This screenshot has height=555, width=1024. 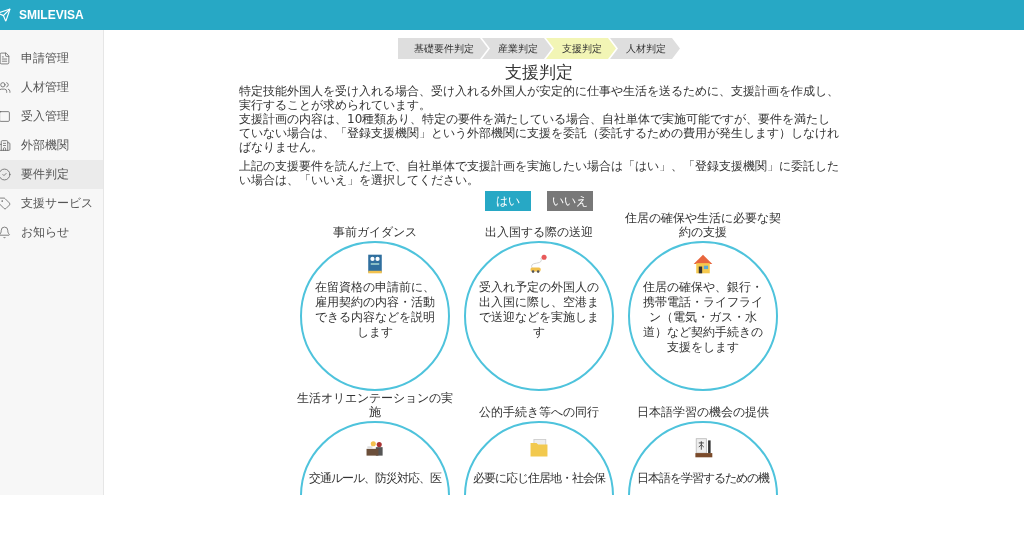 I want to click on sidebar-label: 申請管理, so click(x=45, y=58).